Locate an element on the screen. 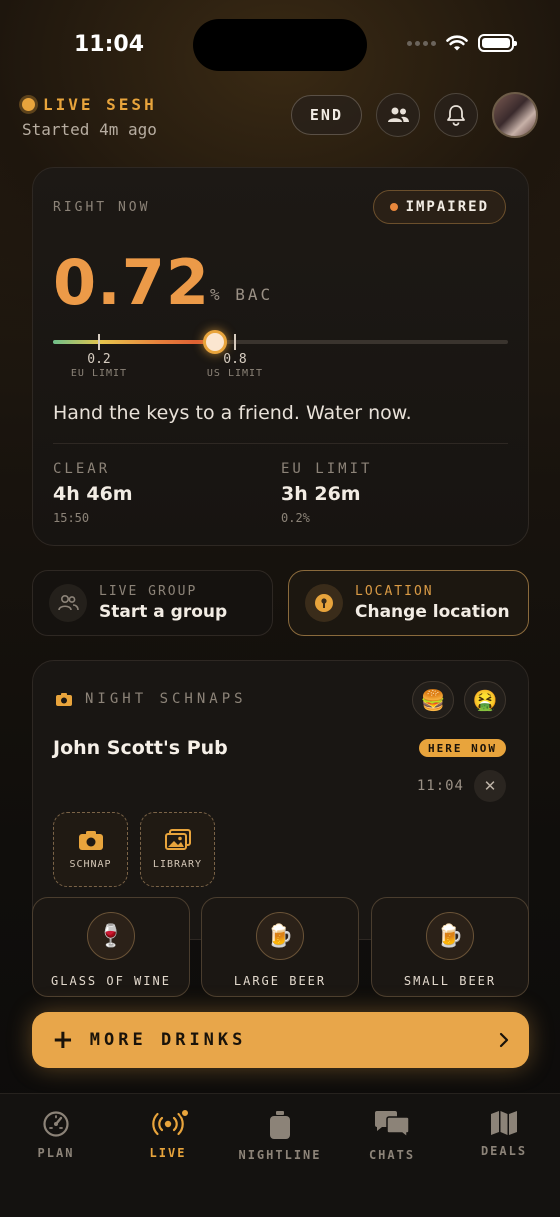 This screenshot has height=1217, width=560. emoji-burger-button: 🍔 is located at coordinates (433, 700).